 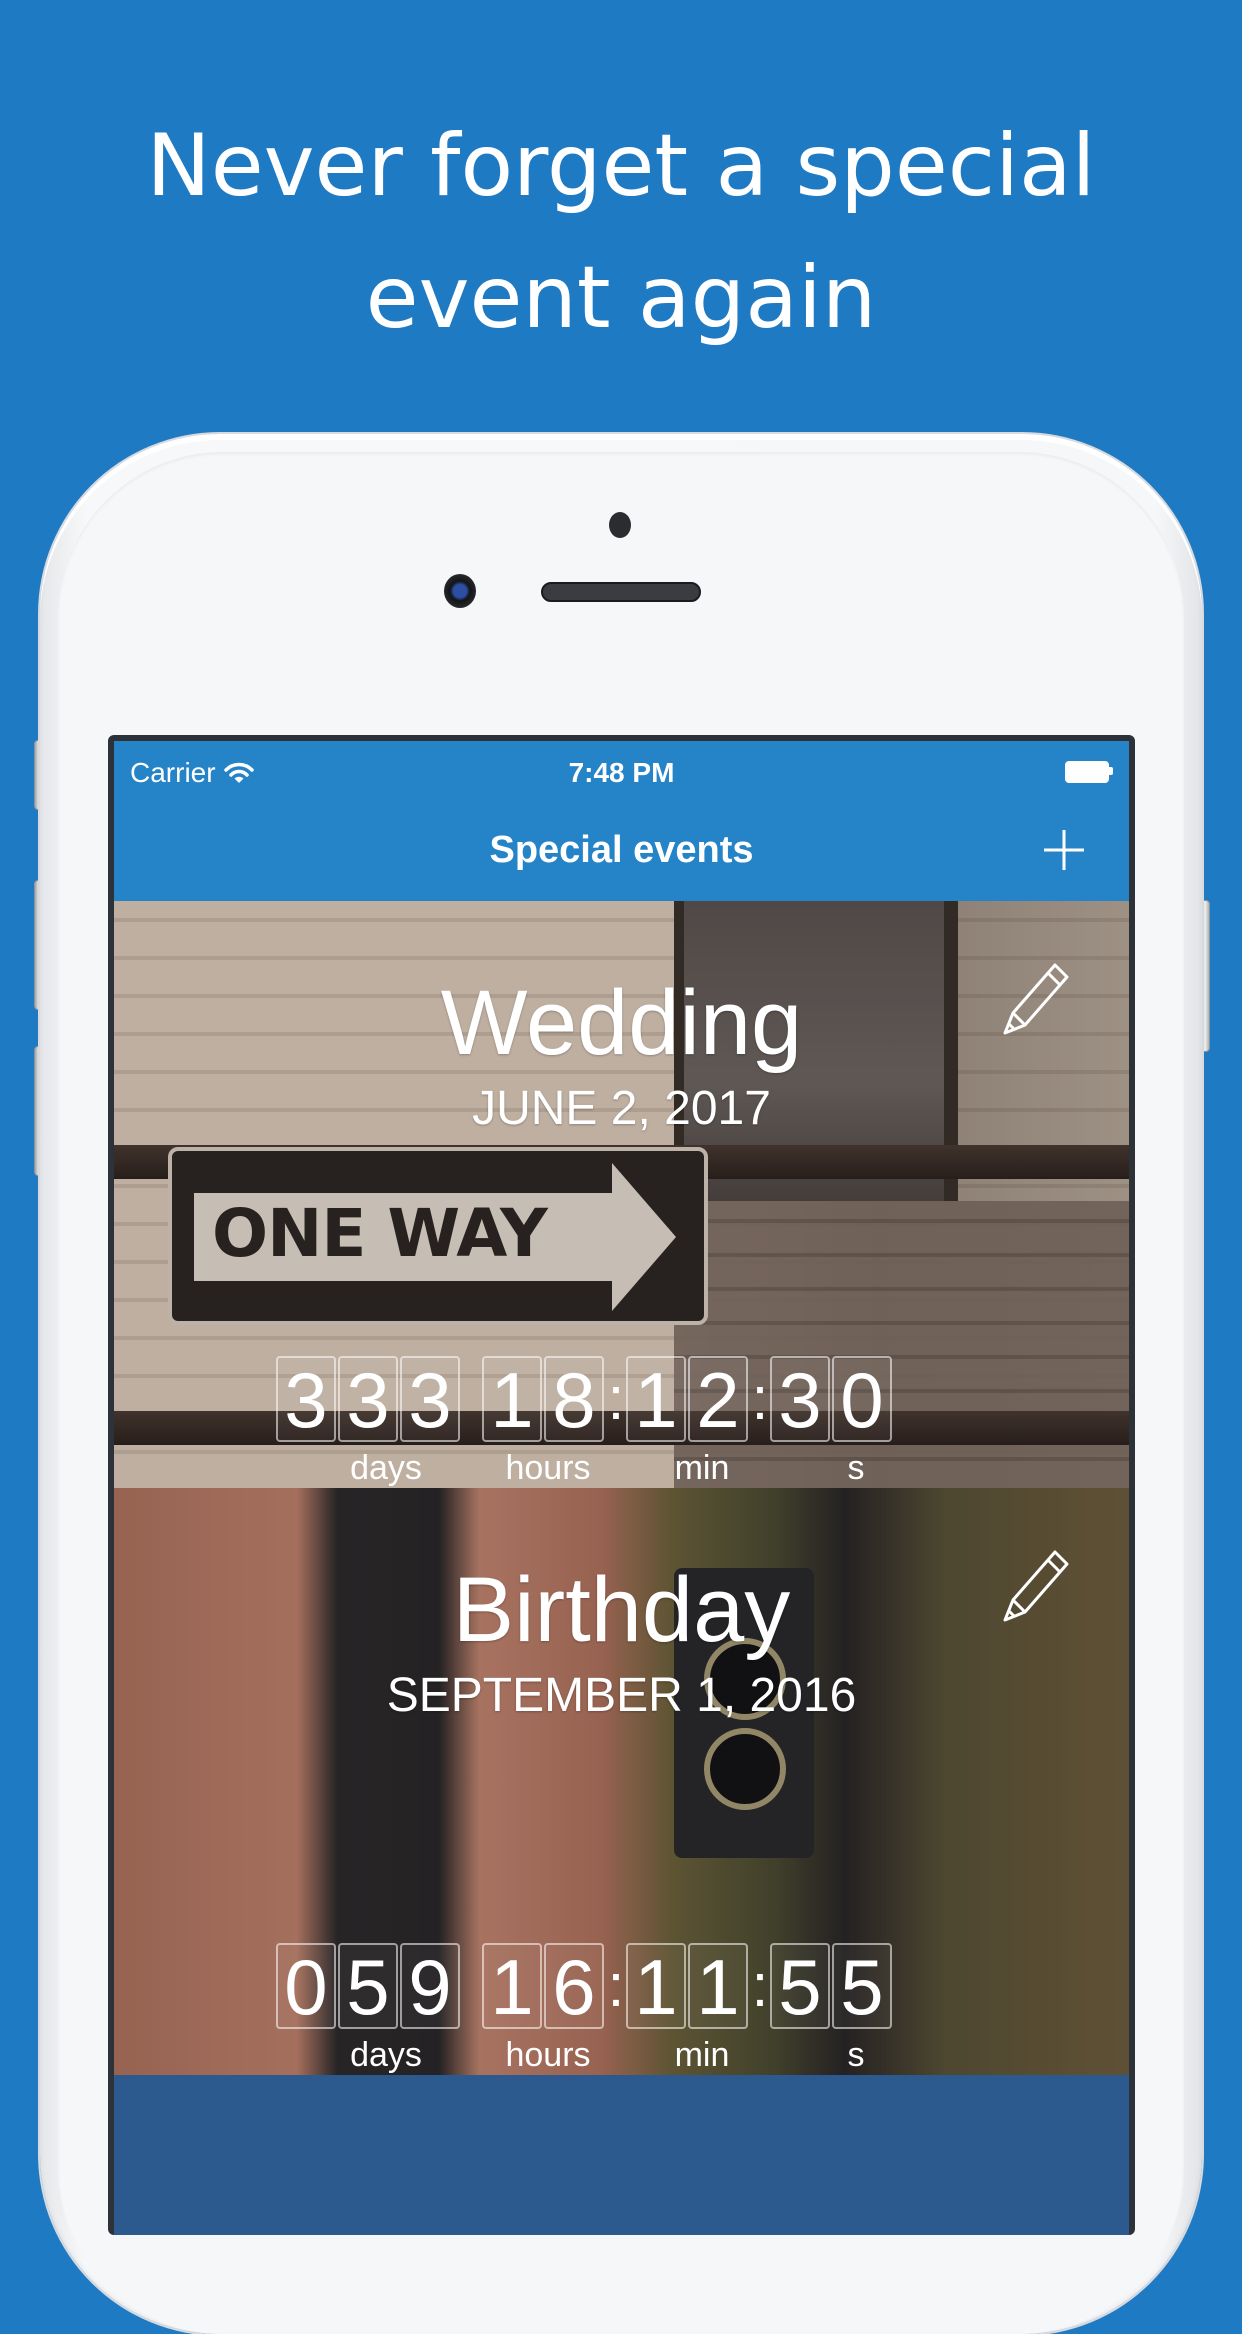 What do you see at coordinates (621, 166) in the screenshot?
I see `headline-line-1: Never forget a special` at bounding box center [621, 166].